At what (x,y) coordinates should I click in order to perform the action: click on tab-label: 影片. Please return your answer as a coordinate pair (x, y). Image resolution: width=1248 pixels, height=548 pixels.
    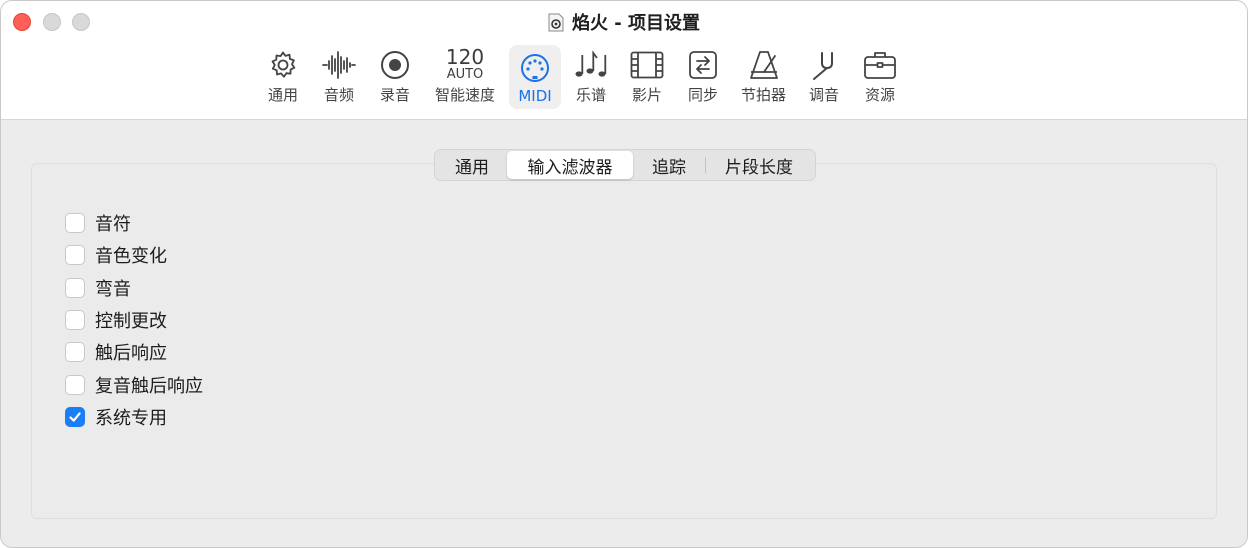
    Looking at the image, I should click on (646, 95).